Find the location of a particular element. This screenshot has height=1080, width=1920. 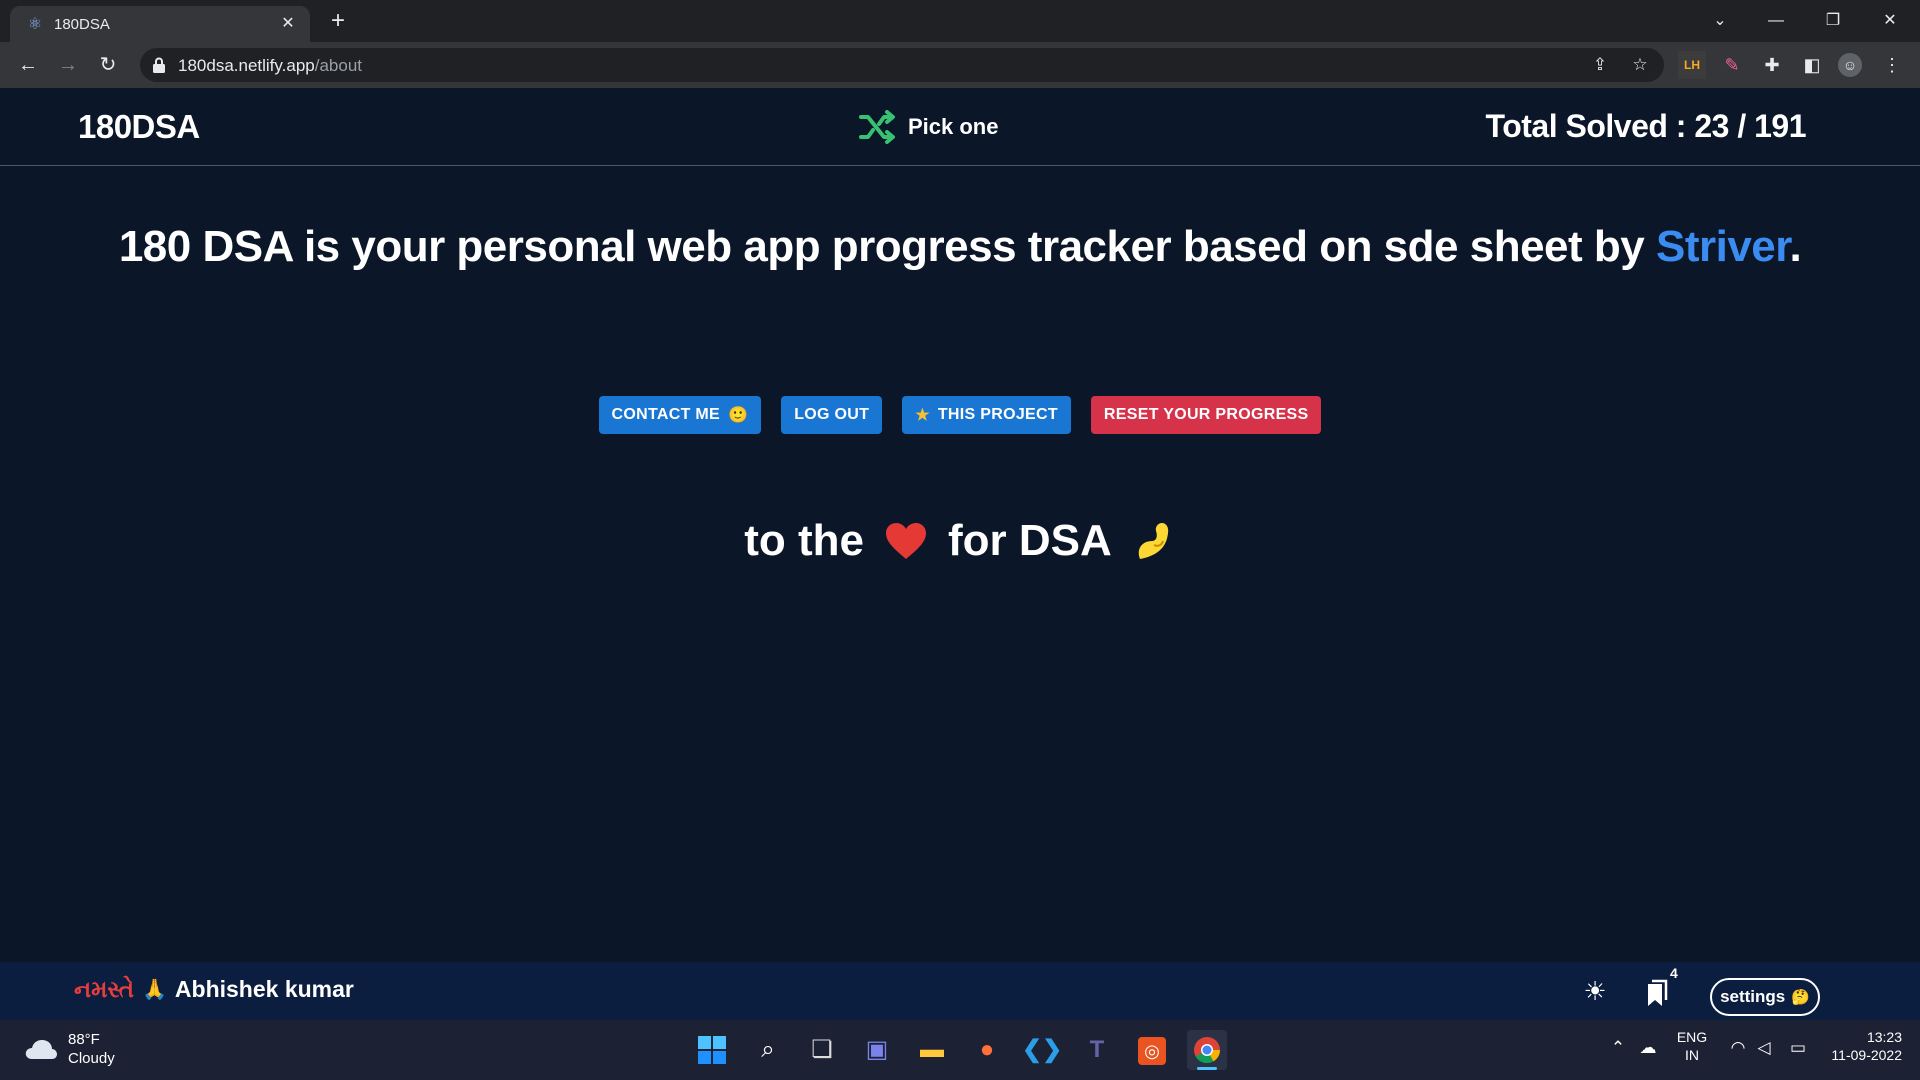

bookmark-star-icon: ☆ is located at coordinates (1640, 65).